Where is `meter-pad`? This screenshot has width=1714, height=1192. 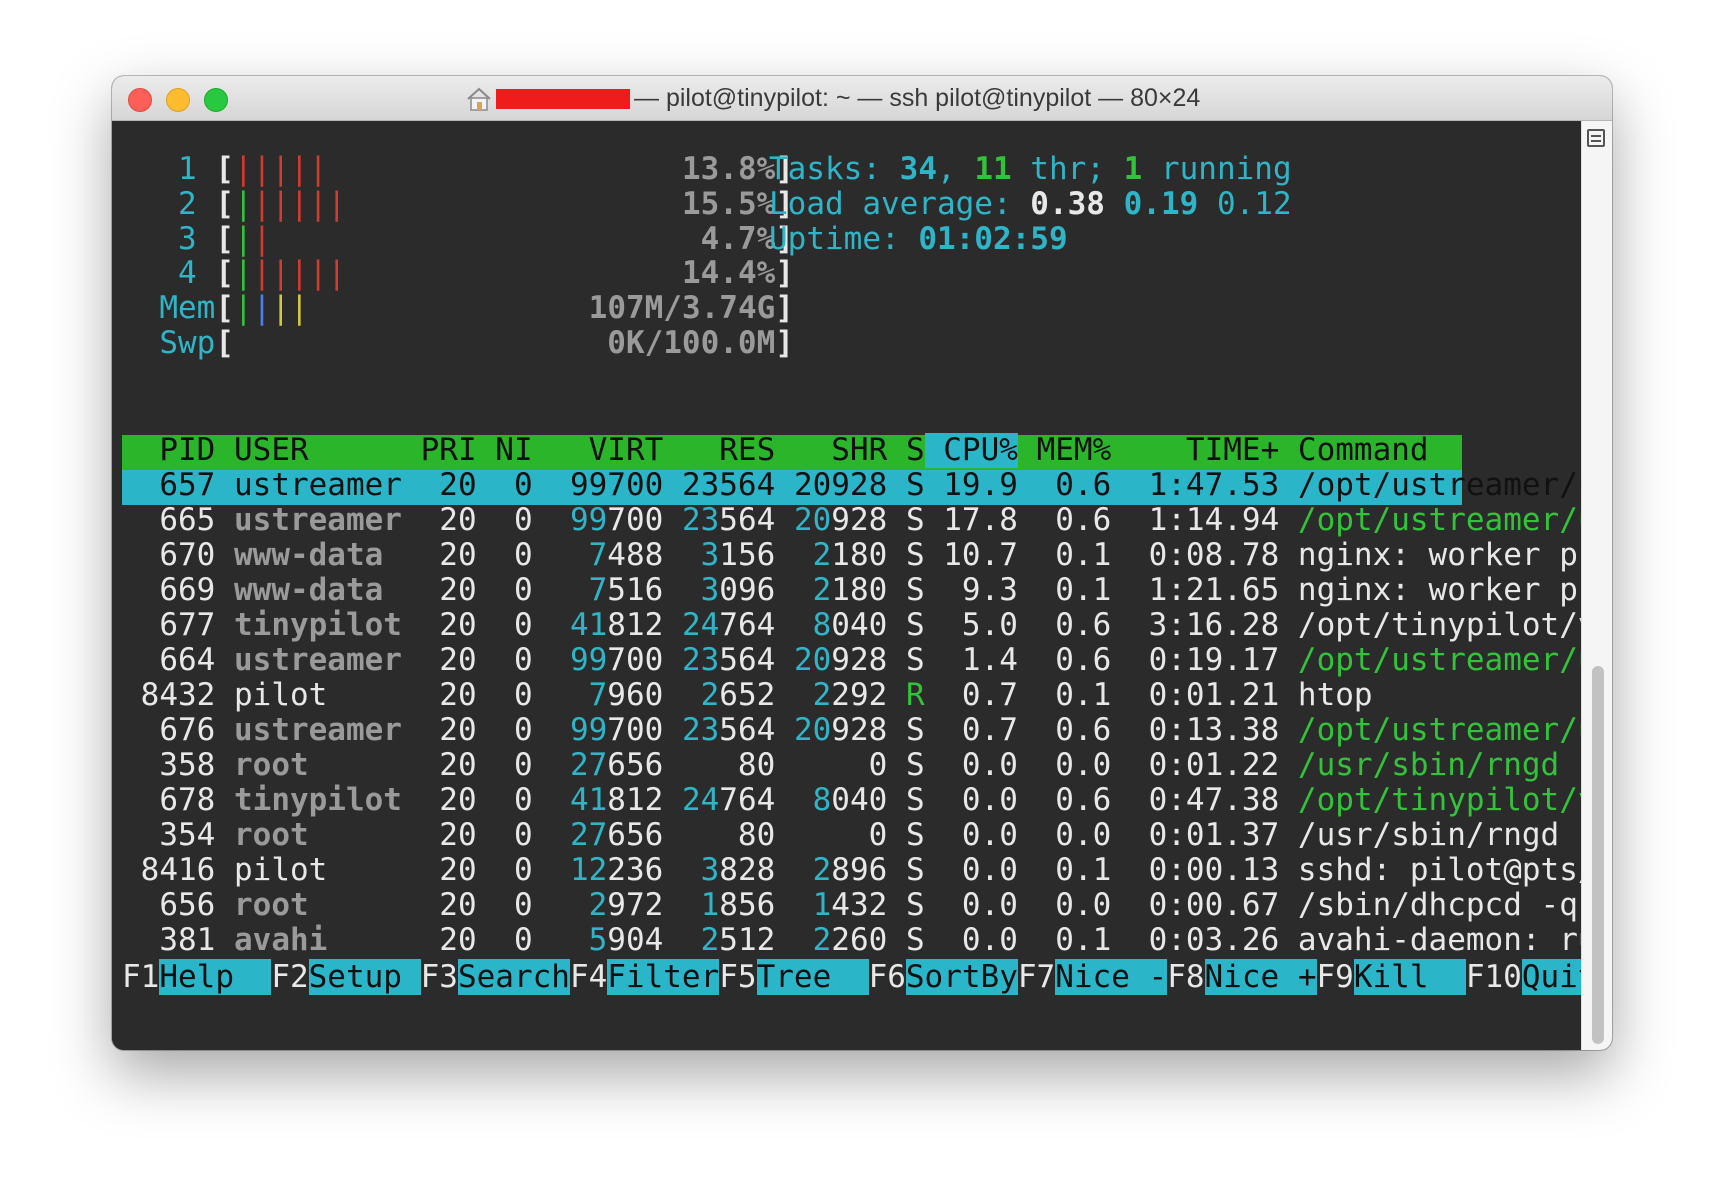 meter-pad is located at coordinates (485, 239).